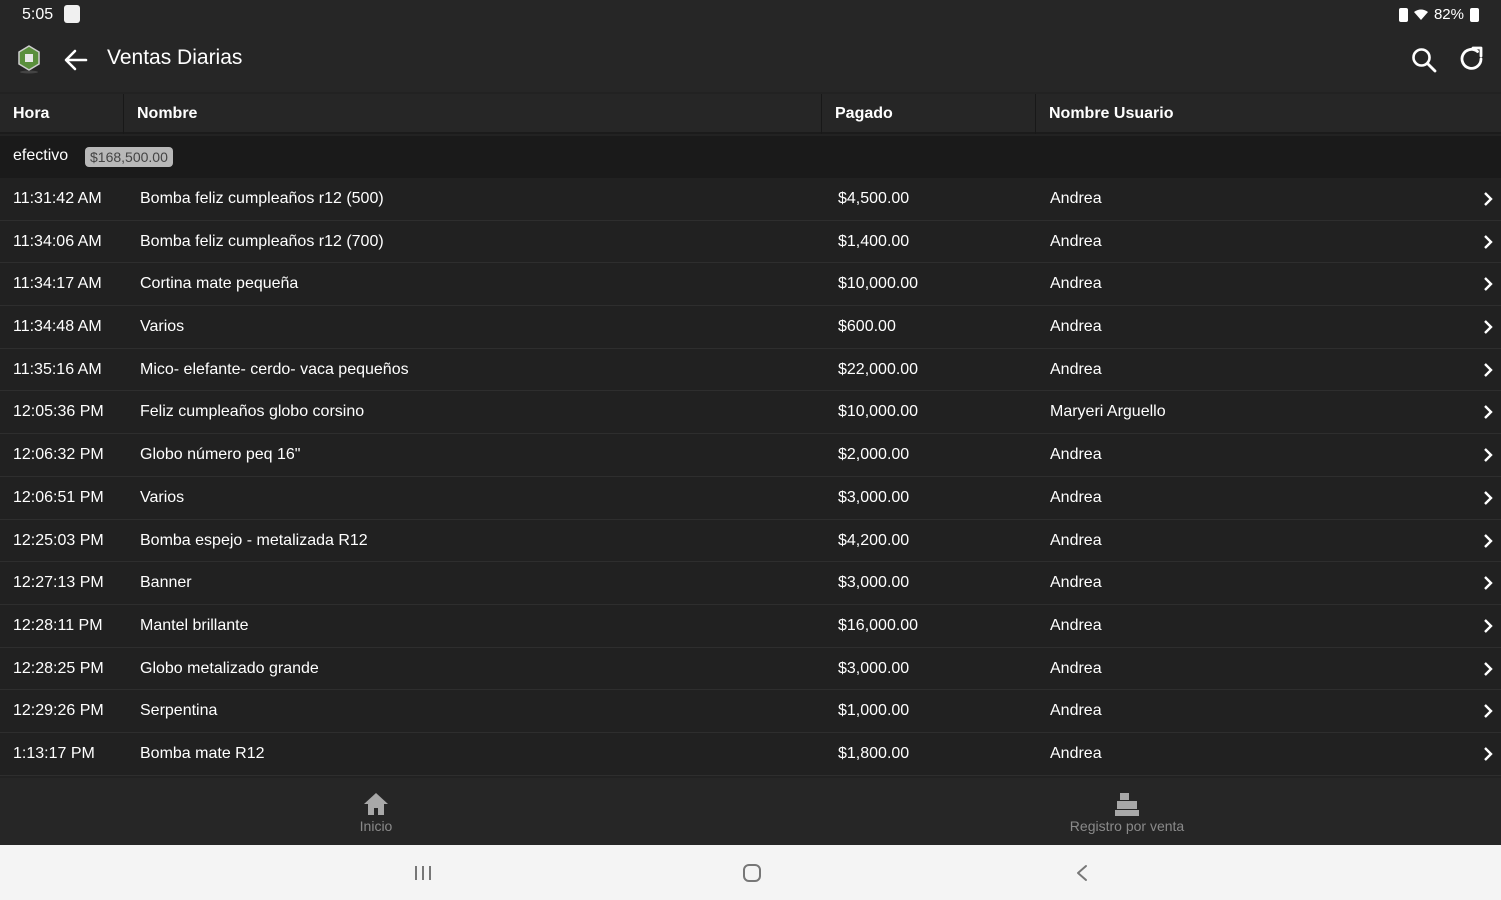 This screenshot has height=900, width=1501. Describe the element at coordinates (62, 114) in the screenshot. I see `column-header-hora: Hora` at that location.